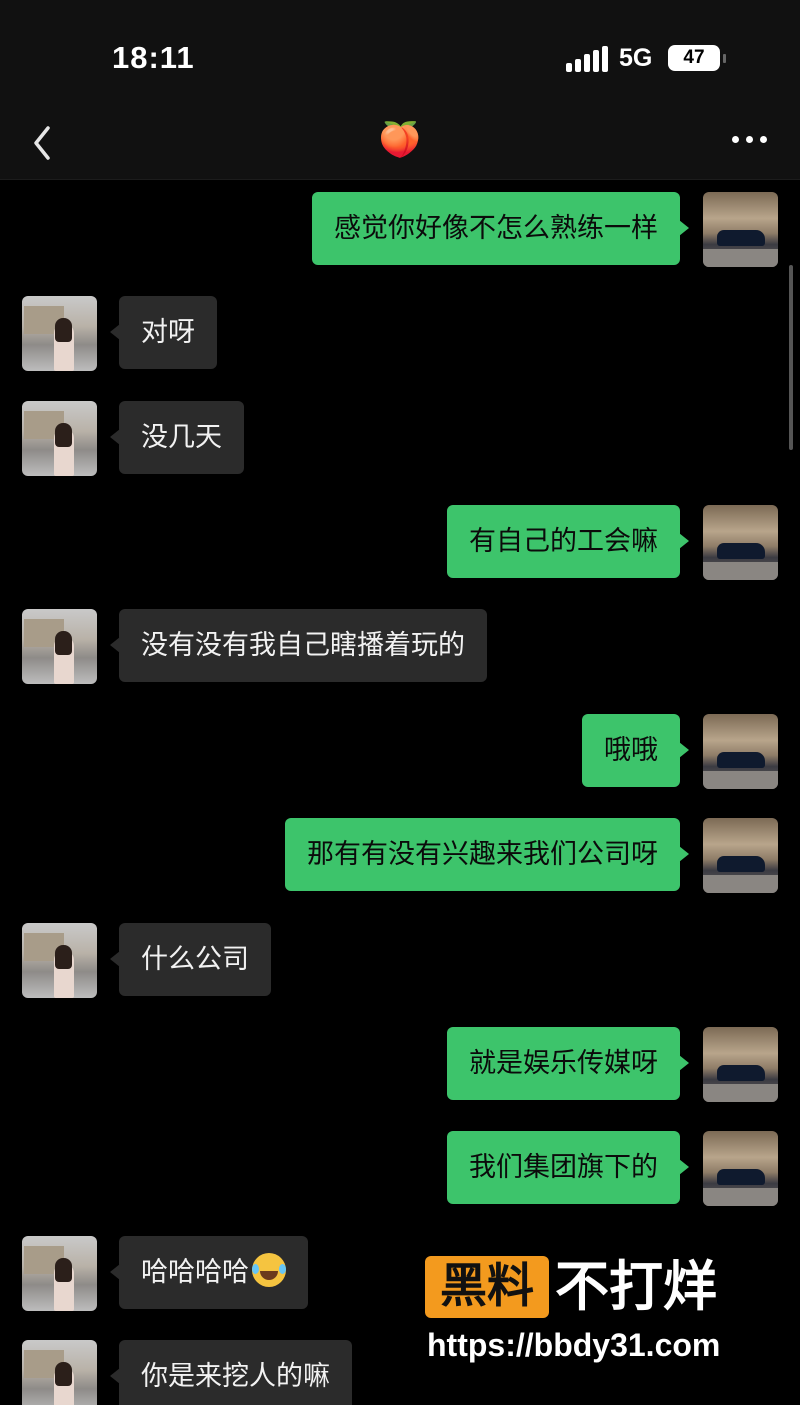 The width and height of the screenshot is (800, 1405). Describe the element at coordinates (636, 58) in the screenshot. I see `network-type: 5G` at that location.